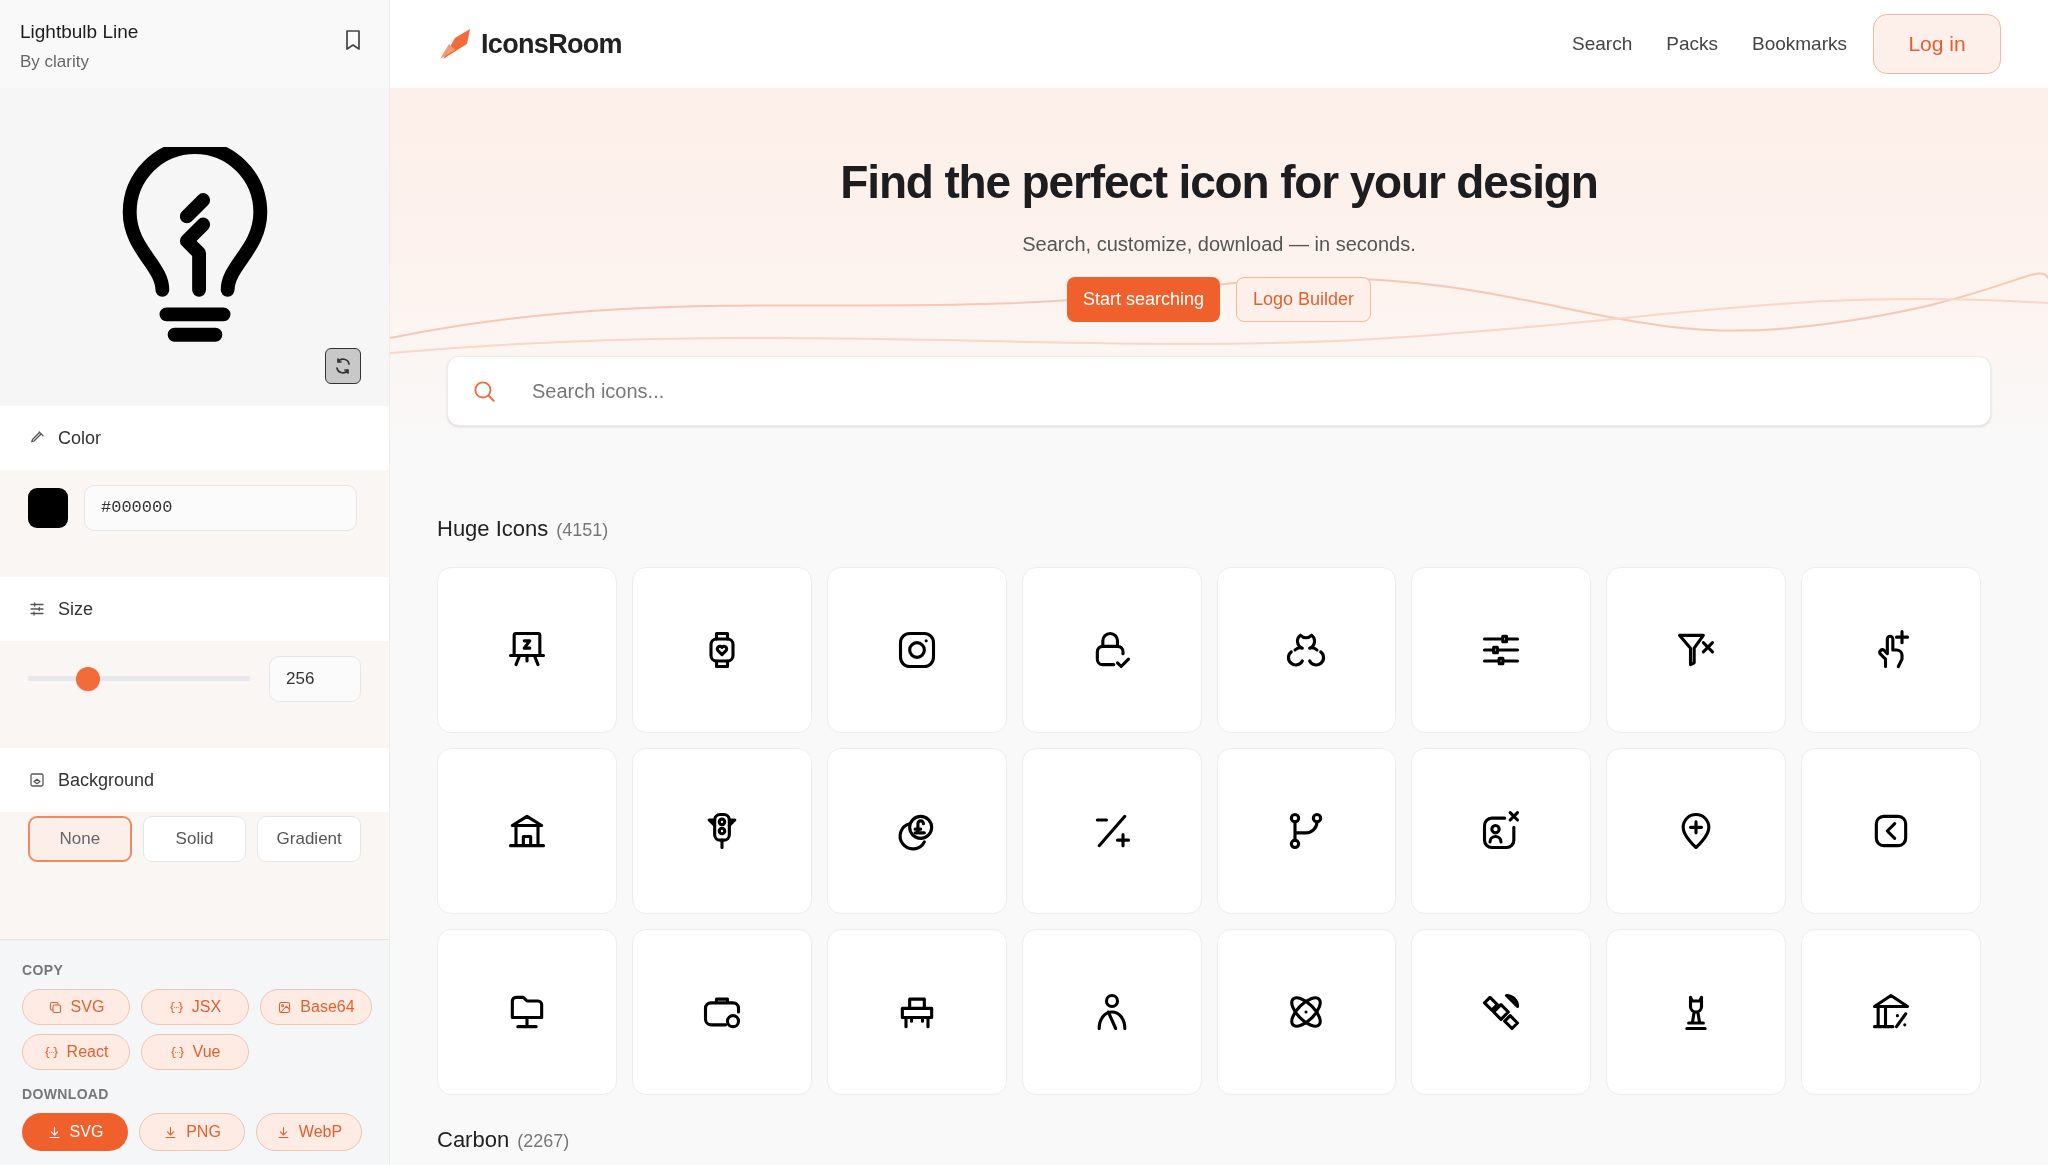 The image size is (2048, 1165). Describe the element at coordinates (220, 507) in the screenshot. I see `hex-input-field: #000000` at that location.